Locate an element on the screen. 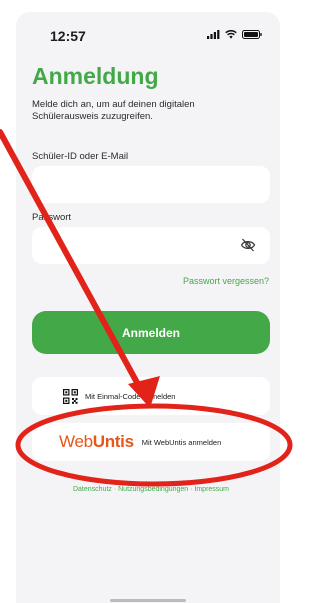 The width and height of the screenshot is (320, 603). webuntis-logo-web: Web is located at coordinates (76, 441).